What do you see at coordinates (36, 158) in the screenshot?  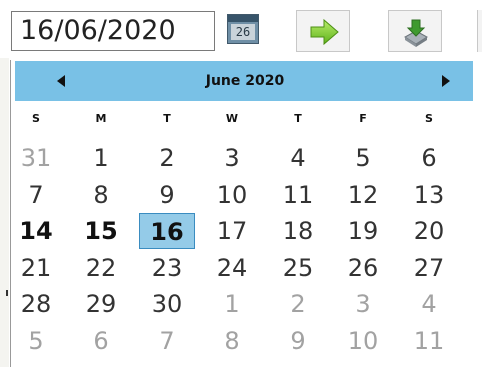 I see `day-cell: 31` at bounding box center [36, 158].